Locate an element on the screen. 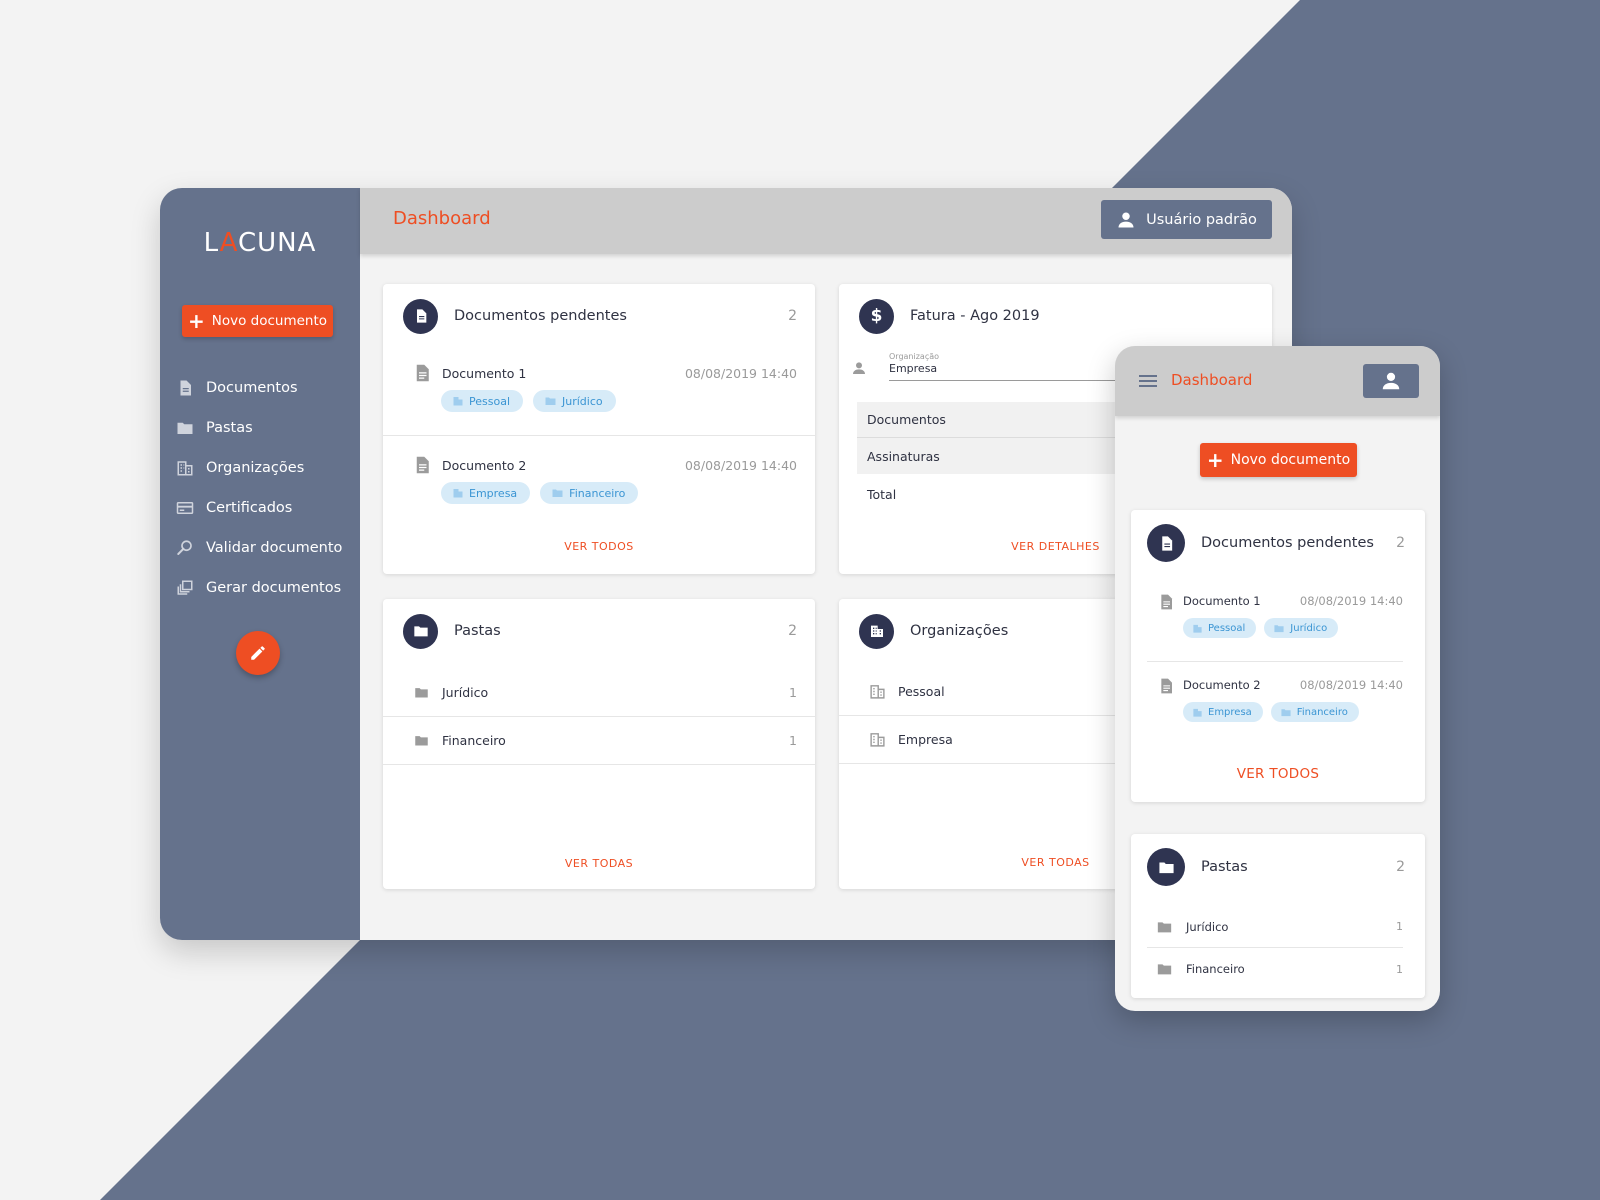  page-title: Dashboard is located at coordinates (1212, 380).